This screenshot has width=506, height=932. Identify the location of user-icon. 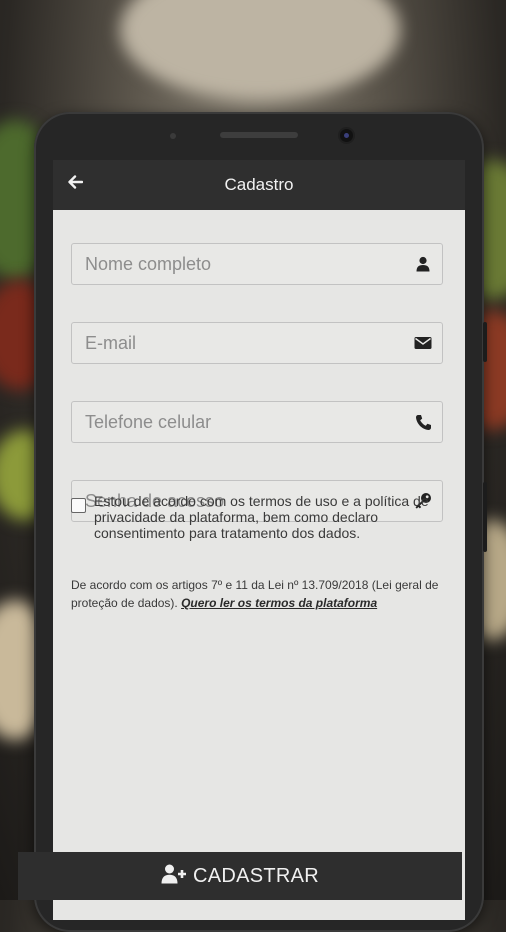
(423, 264).